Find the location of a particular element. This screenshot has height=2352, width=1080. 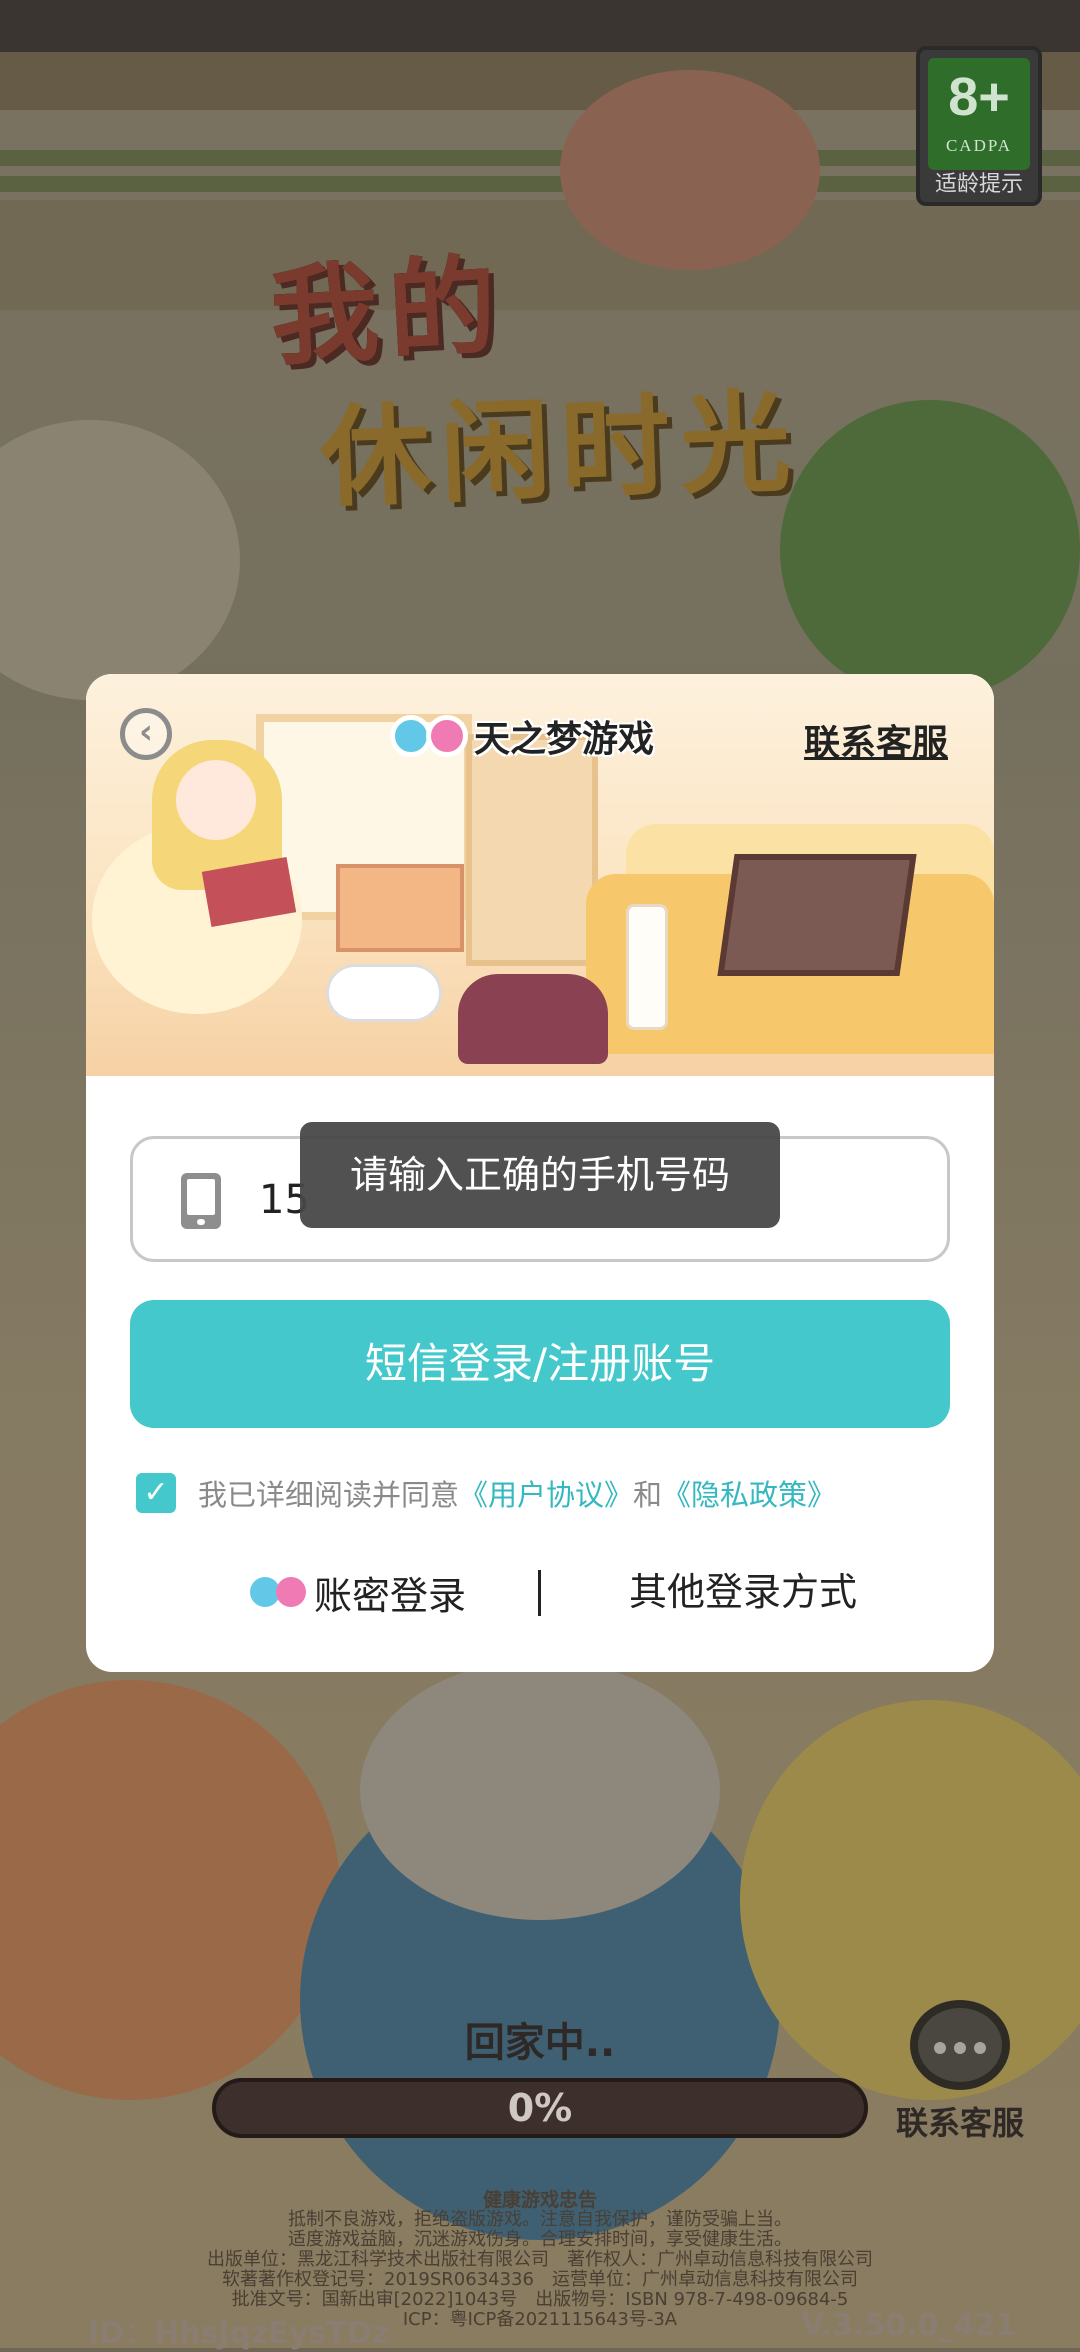

version-label: V.3.50.0_421 is located at coordinates (908, 2325).